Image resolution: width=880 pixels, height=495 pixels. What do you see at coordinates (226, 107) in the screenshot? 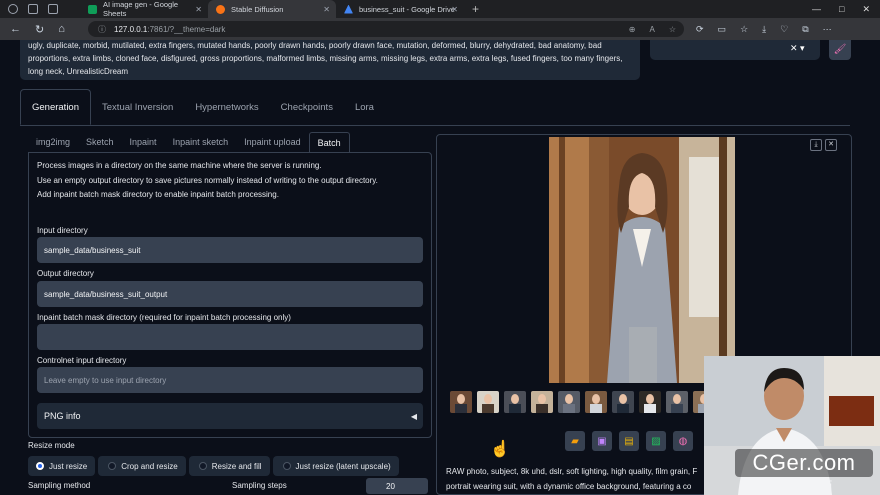
I see `tab-hypernetworks: Hypernetworks` at bounding box center [226, 107].